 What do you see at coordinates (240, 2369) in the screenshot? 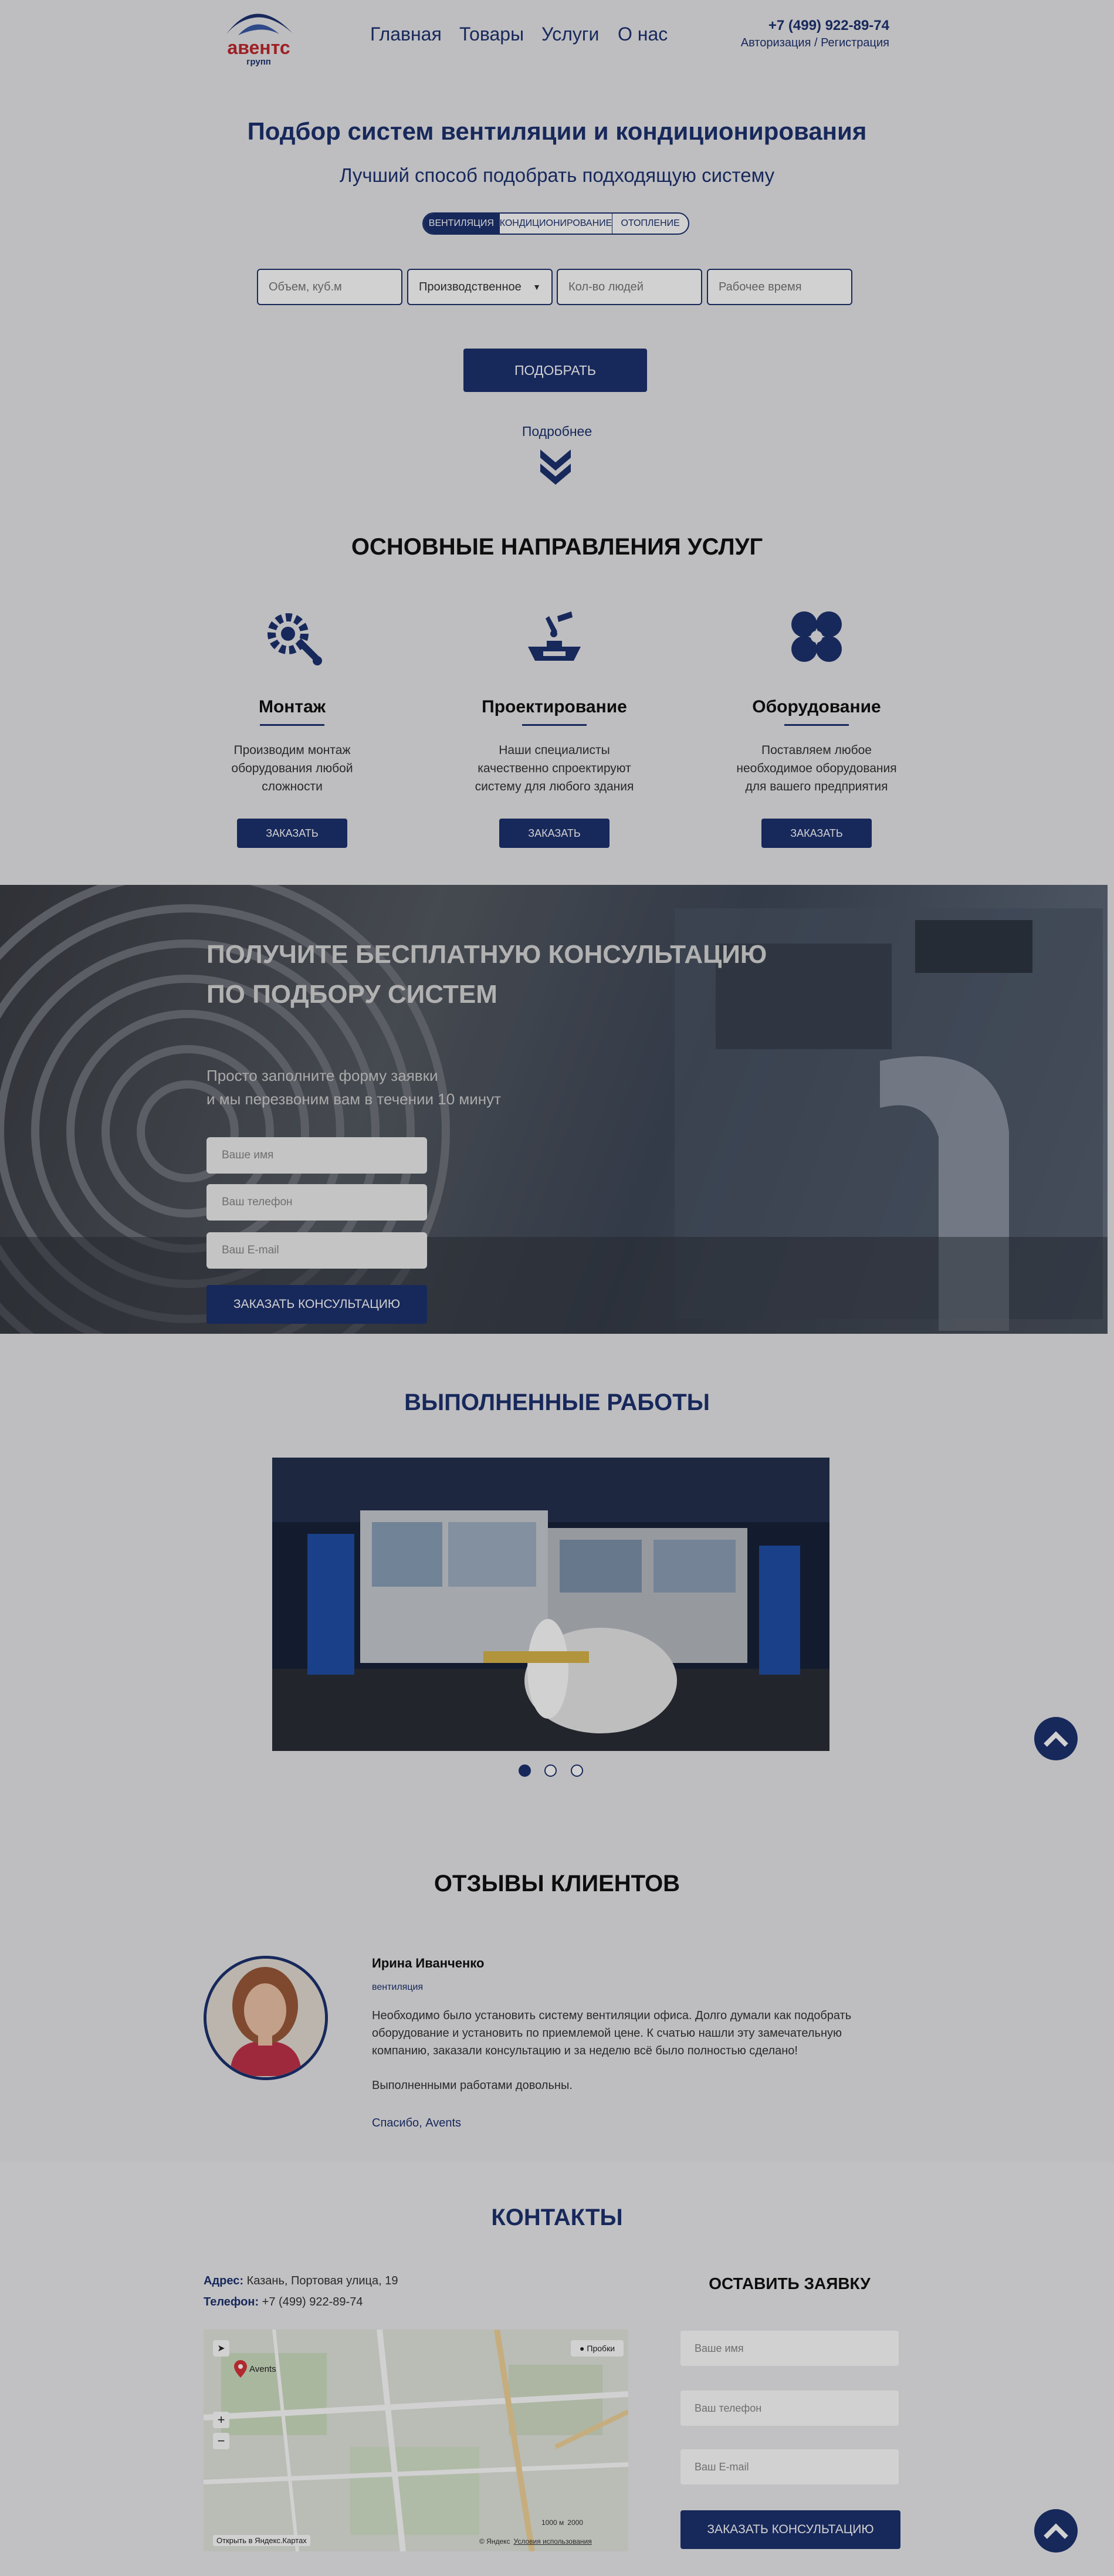
I see `marker-pin-icon` at bounding box center [240, 2369].